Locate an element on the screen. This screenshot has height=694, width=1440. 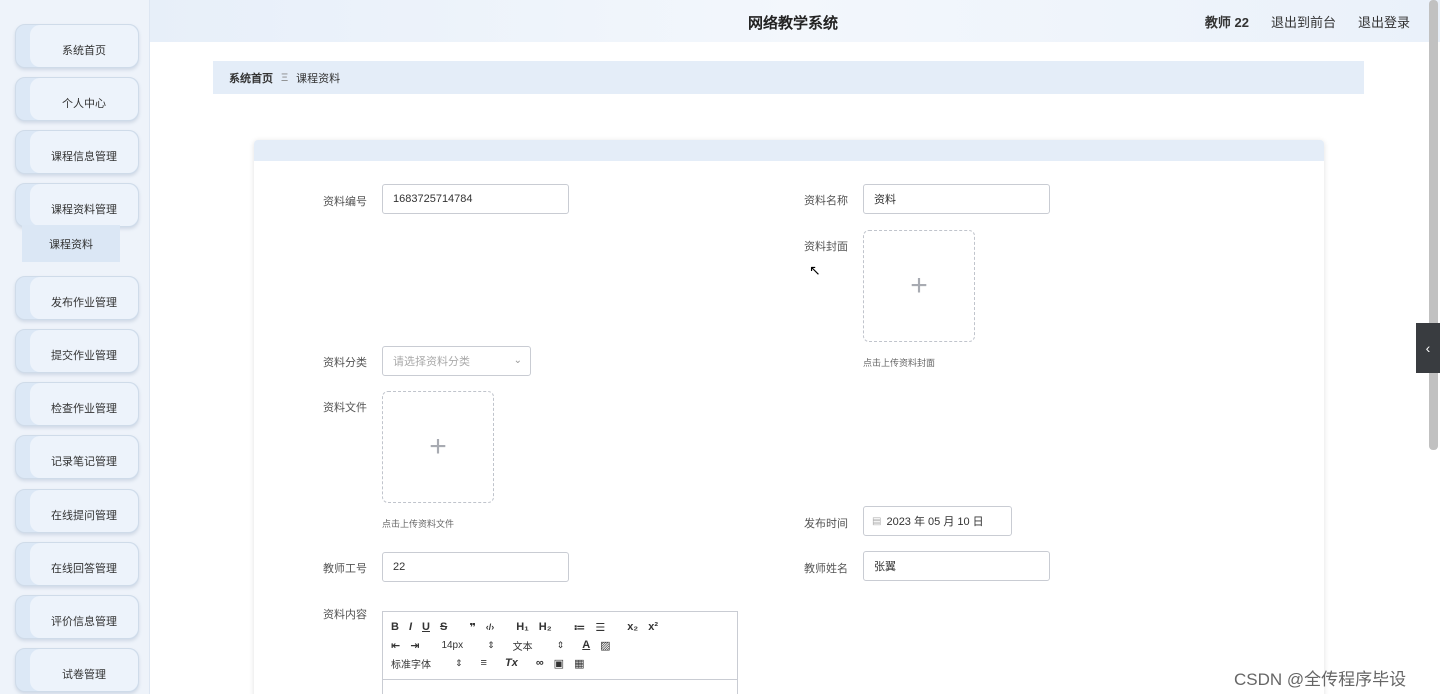
sidebar-item-label: 在线提问管理 is located at coordinates (84, 511).